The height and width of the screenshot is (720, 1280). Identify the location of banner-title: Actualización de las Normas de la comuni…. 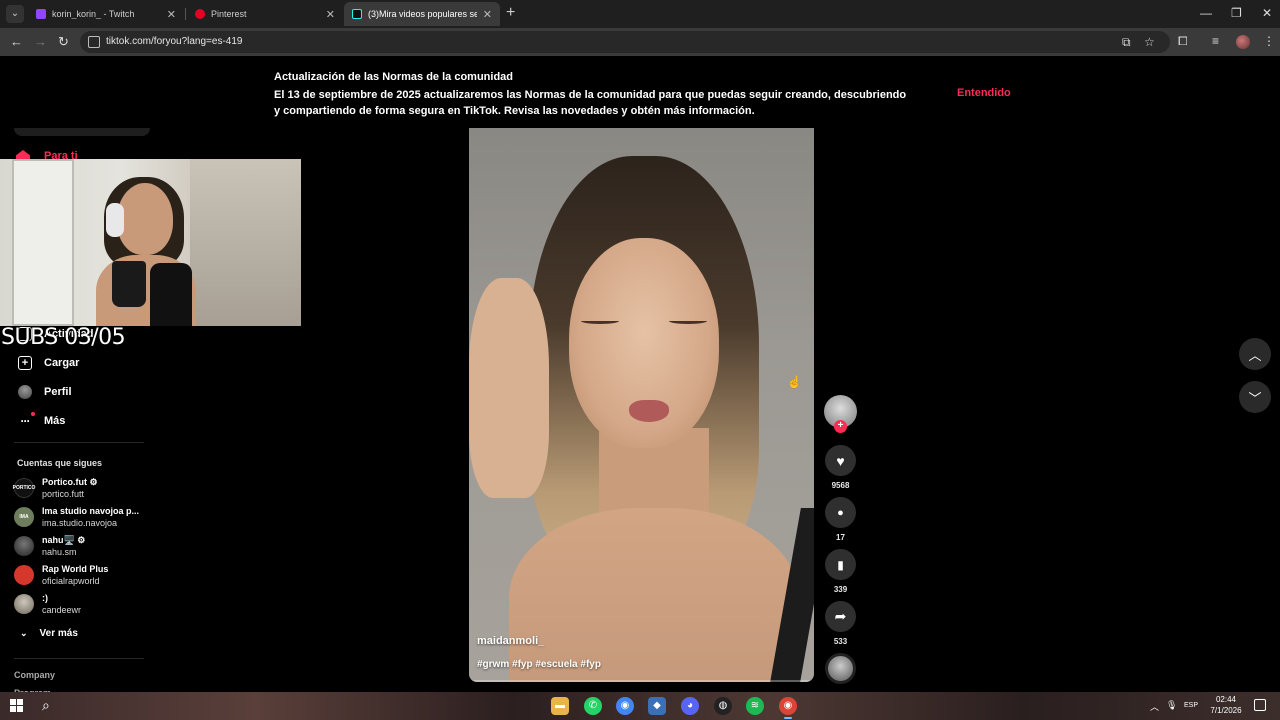
(394, 77).